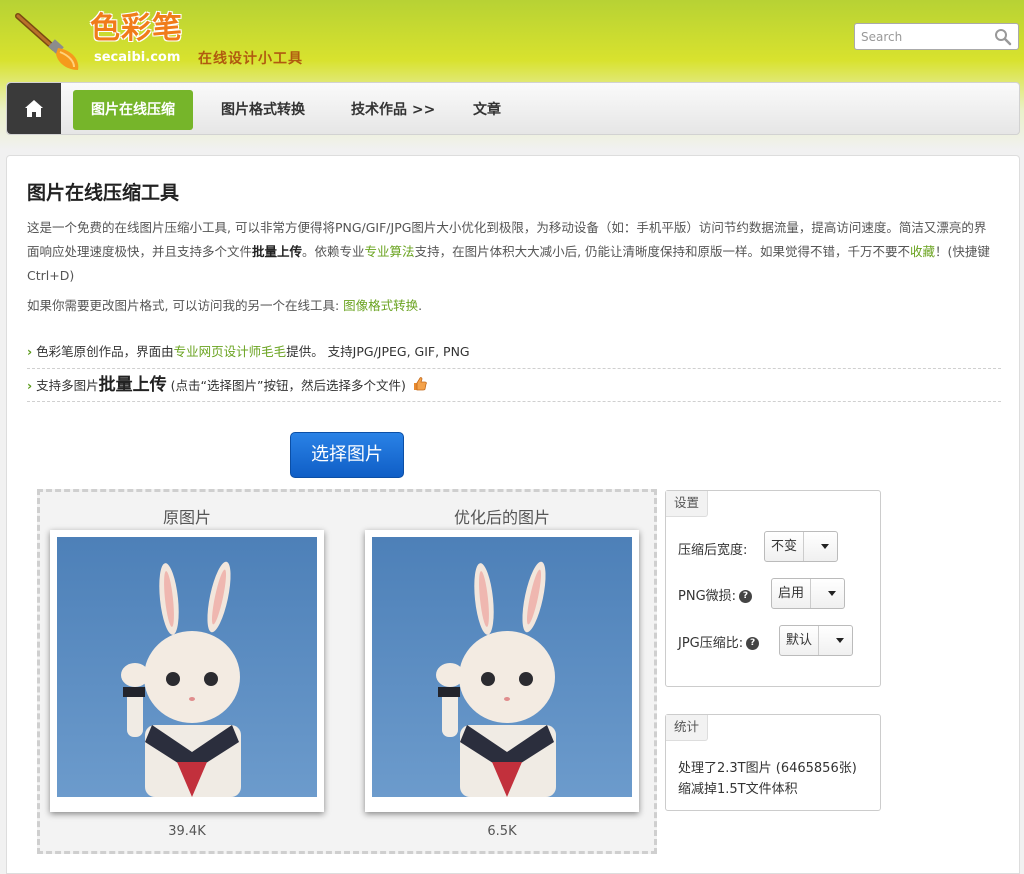  I want to click on png-lossy-select: 启用, so click(808, 593).